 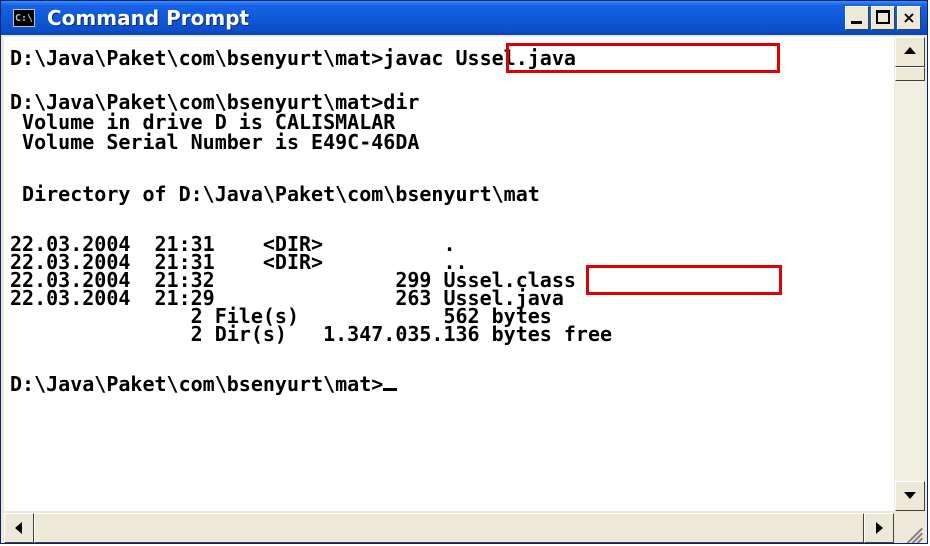 What do you see at coordinates (684, 280) in the screenshot?
I see `highlight-class-file` at bounding box center [684, 280].